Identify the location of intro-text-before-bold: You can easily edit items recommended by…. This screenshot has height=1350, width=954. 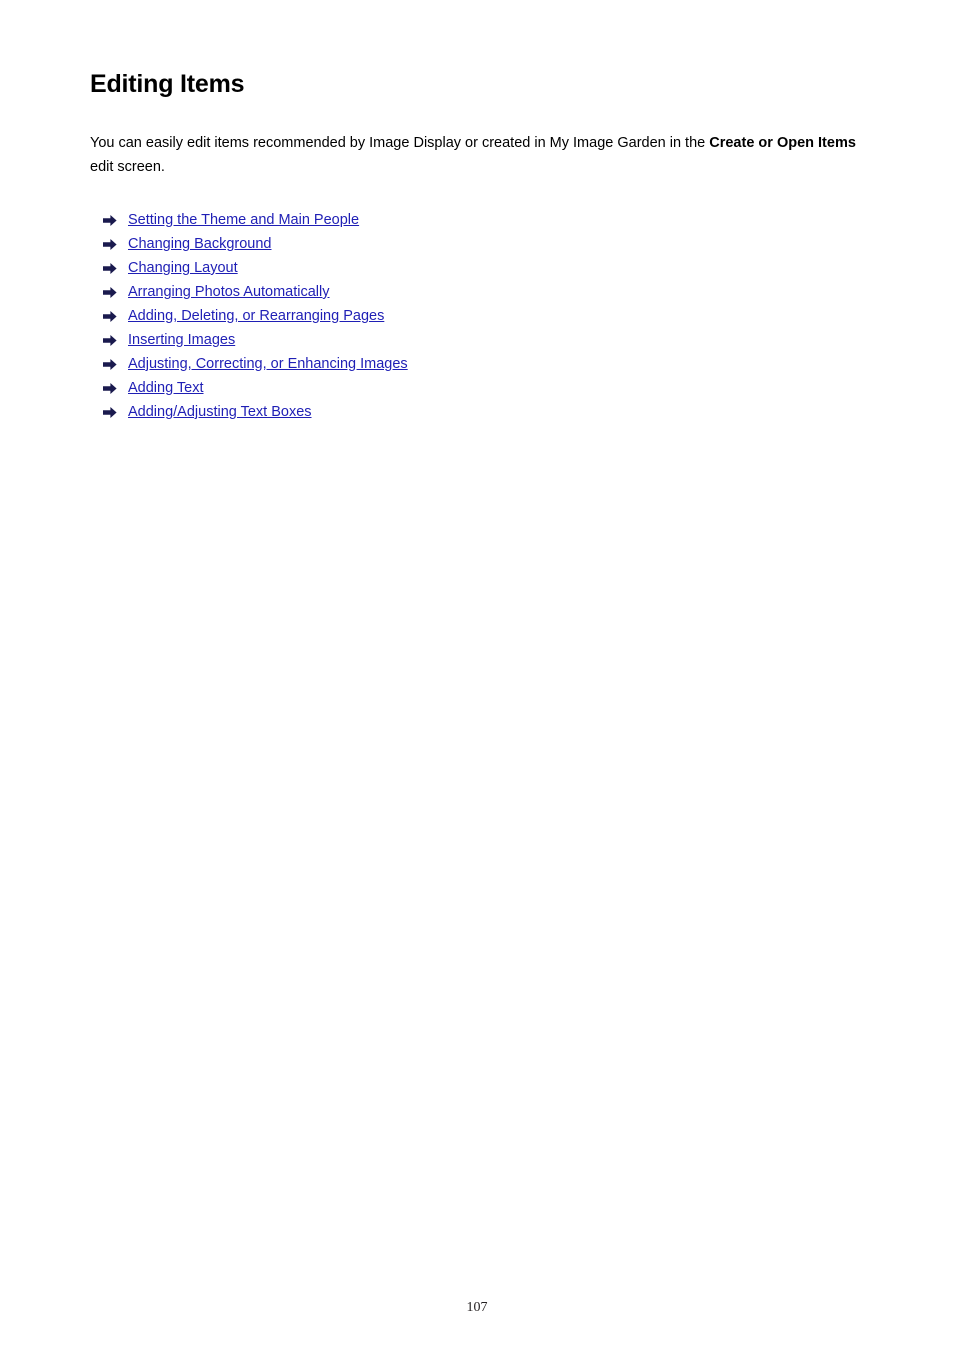
(400, 143).